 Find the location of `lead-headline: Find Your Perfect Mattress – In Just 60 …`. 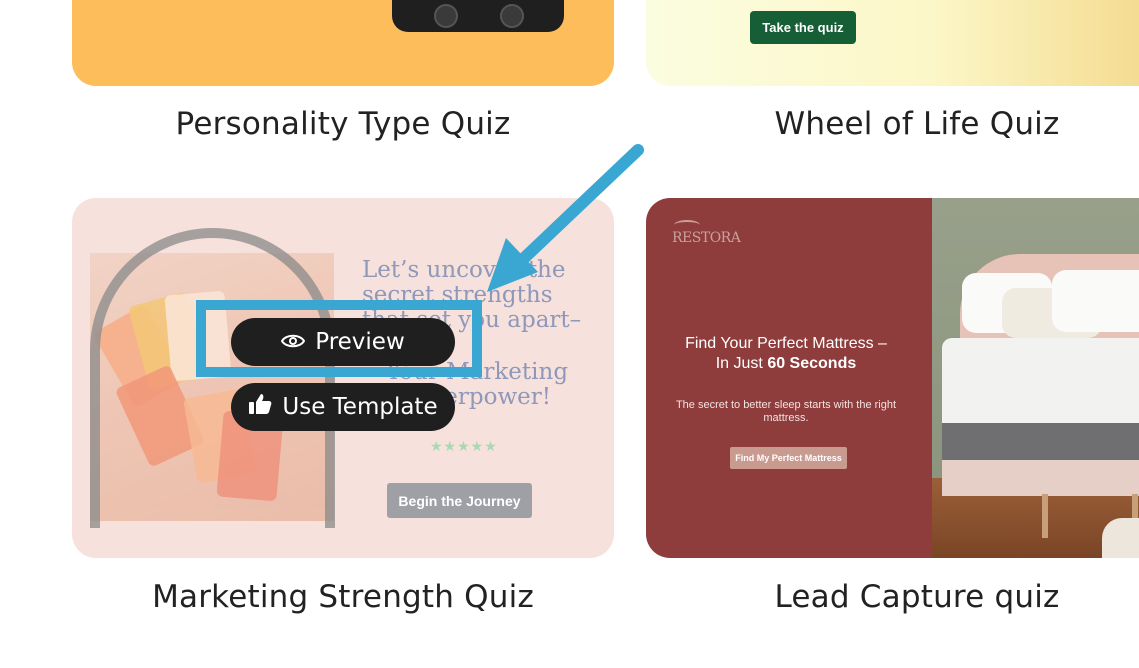

lead-headline: Find Your Perfect Mattress – In Just 60 … is located at coordinates (786, 353).